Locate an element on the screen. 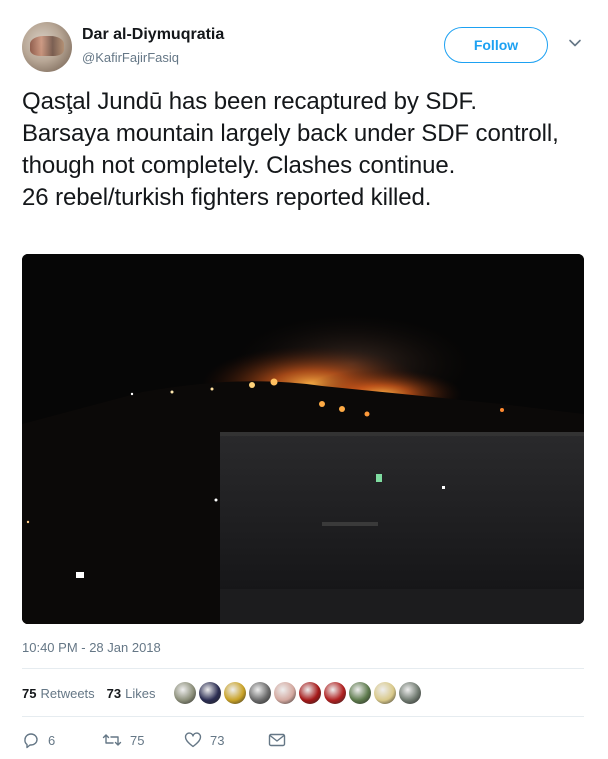  retweets-stat: 75 Retweets is located at coordinates (58, 693).